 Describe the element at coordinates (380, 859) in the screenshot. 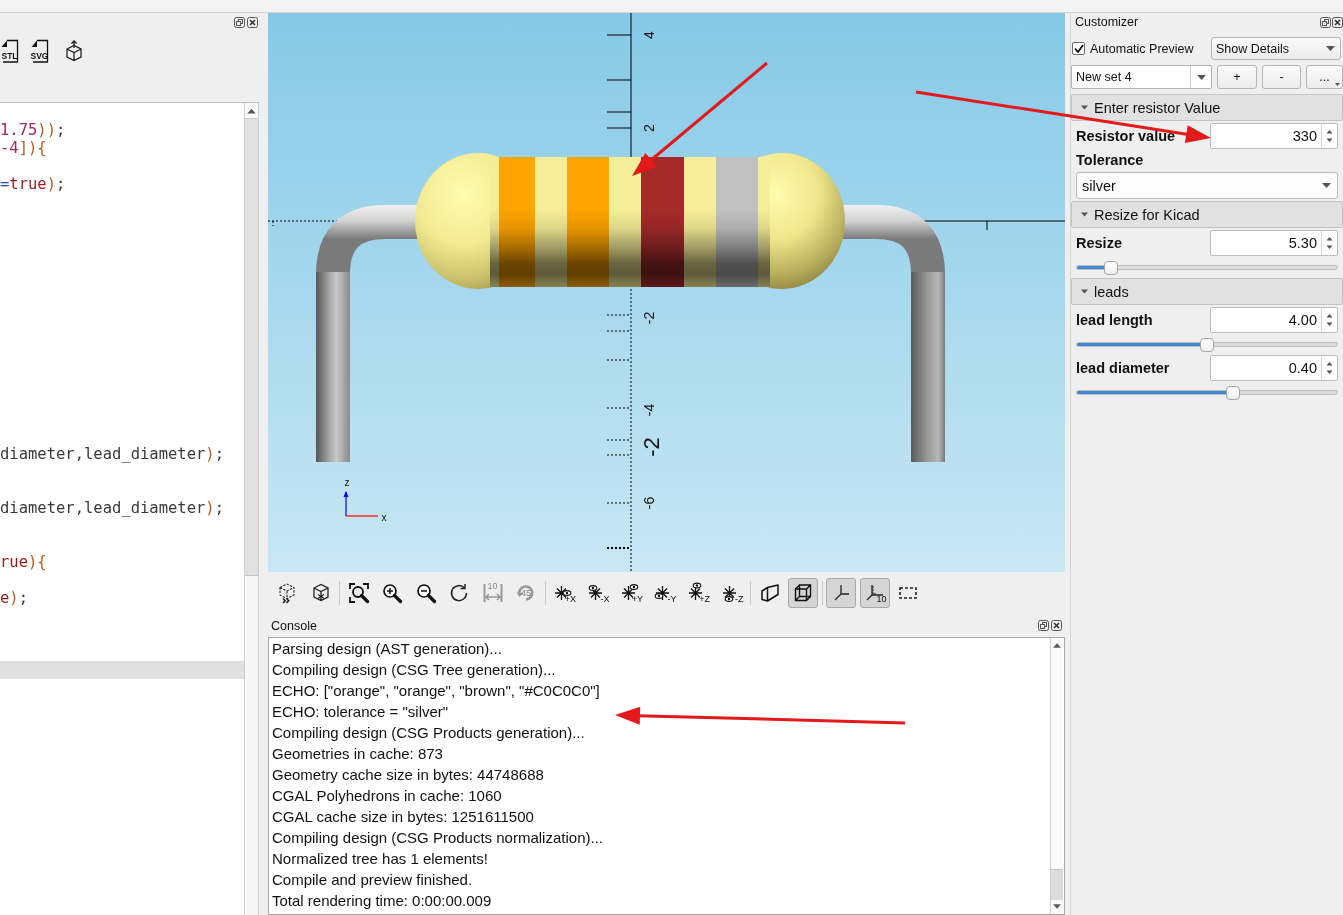

I see `console-line: Normalized tree has 1 elements!` at that location.